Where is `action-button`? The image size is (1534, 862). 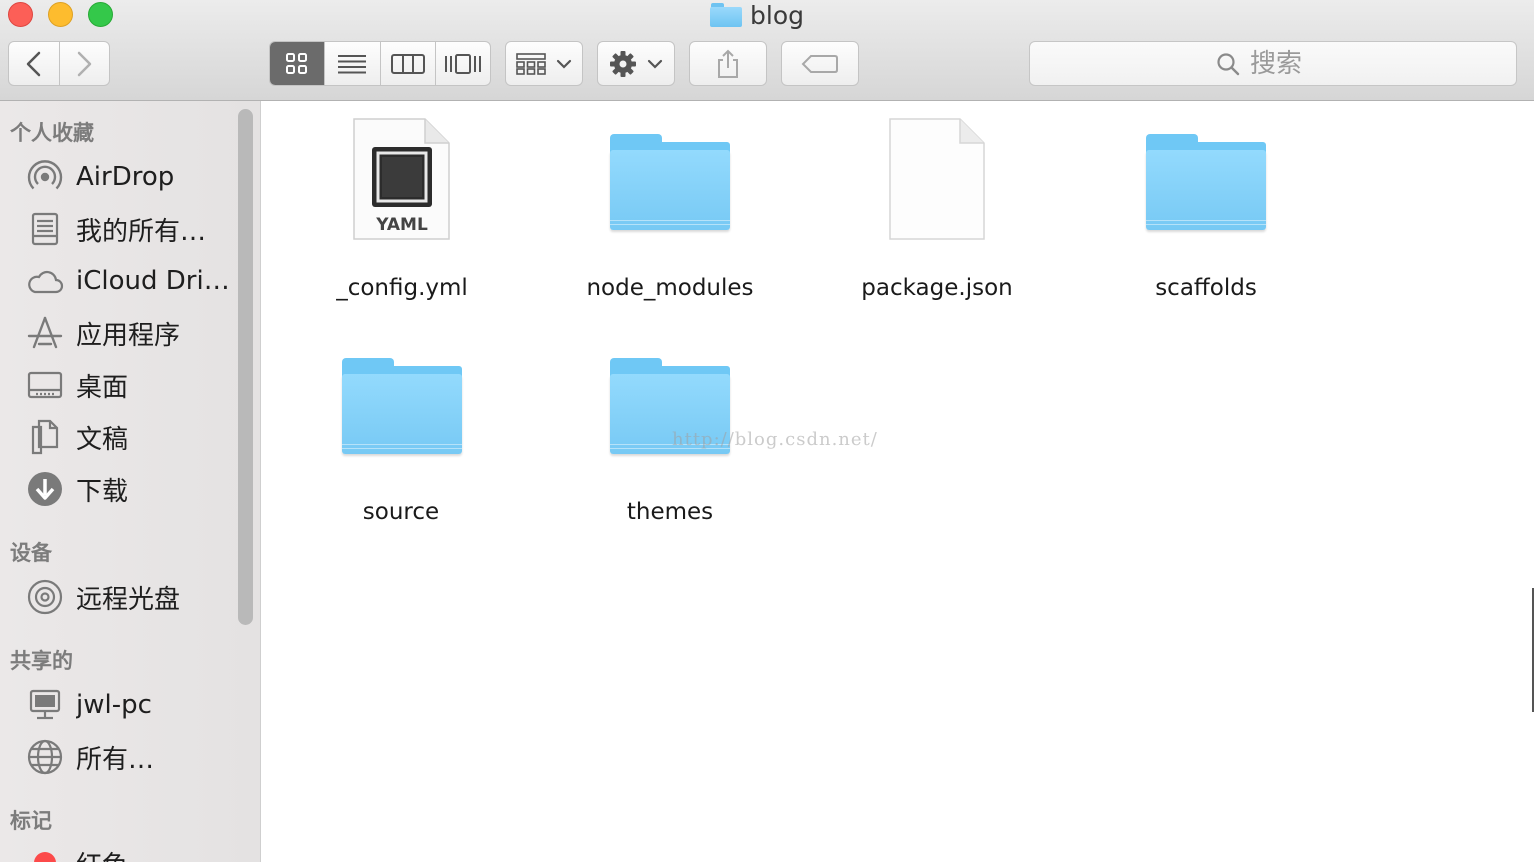 action-button is located at coordinates (636, 63).